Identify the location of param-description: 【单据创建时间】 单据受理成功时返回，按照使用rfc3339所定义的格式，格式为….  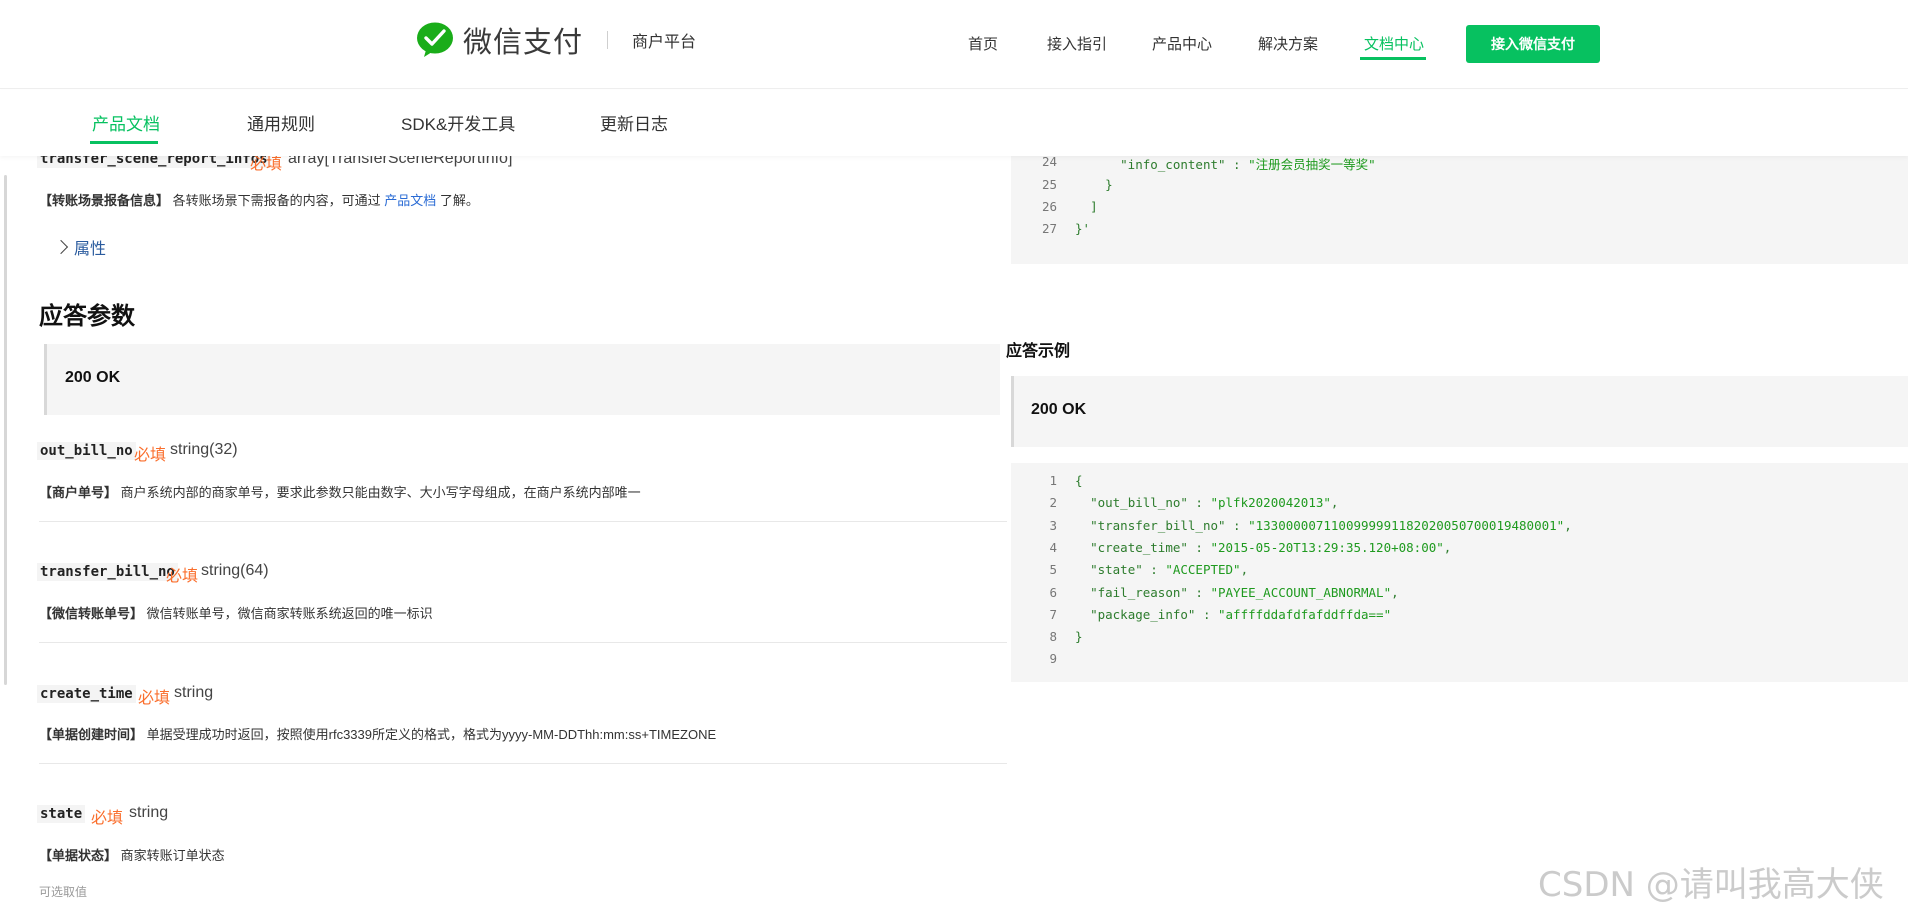
(377, 733).